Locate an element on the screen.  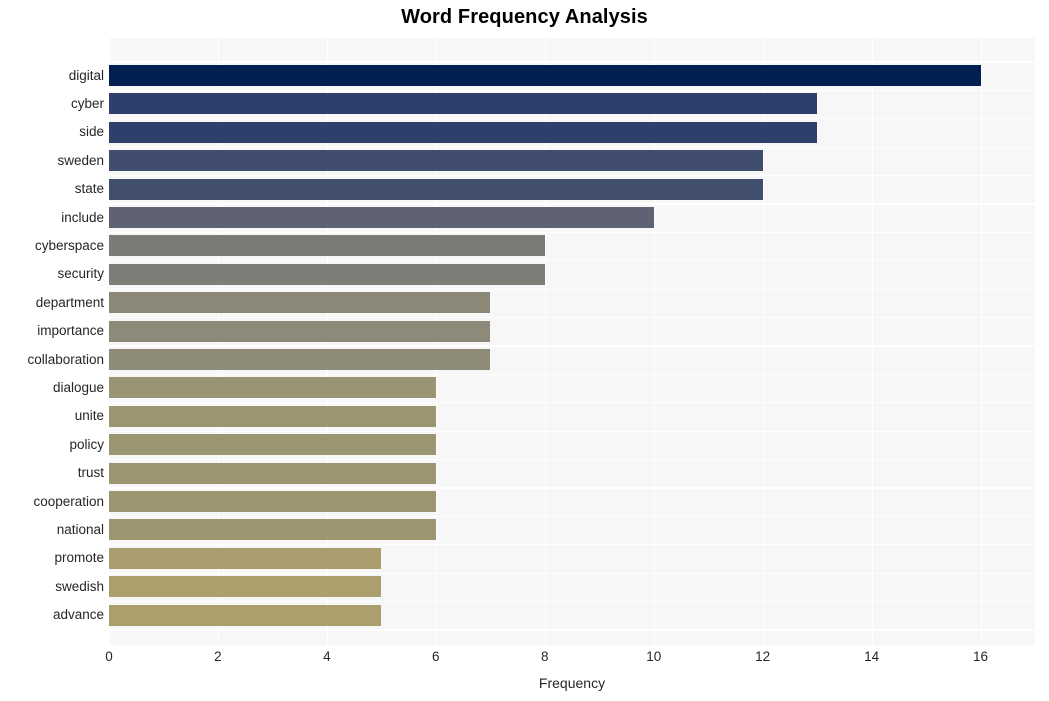
y-axis-tick-label: national is located at coordinates (80, 529).